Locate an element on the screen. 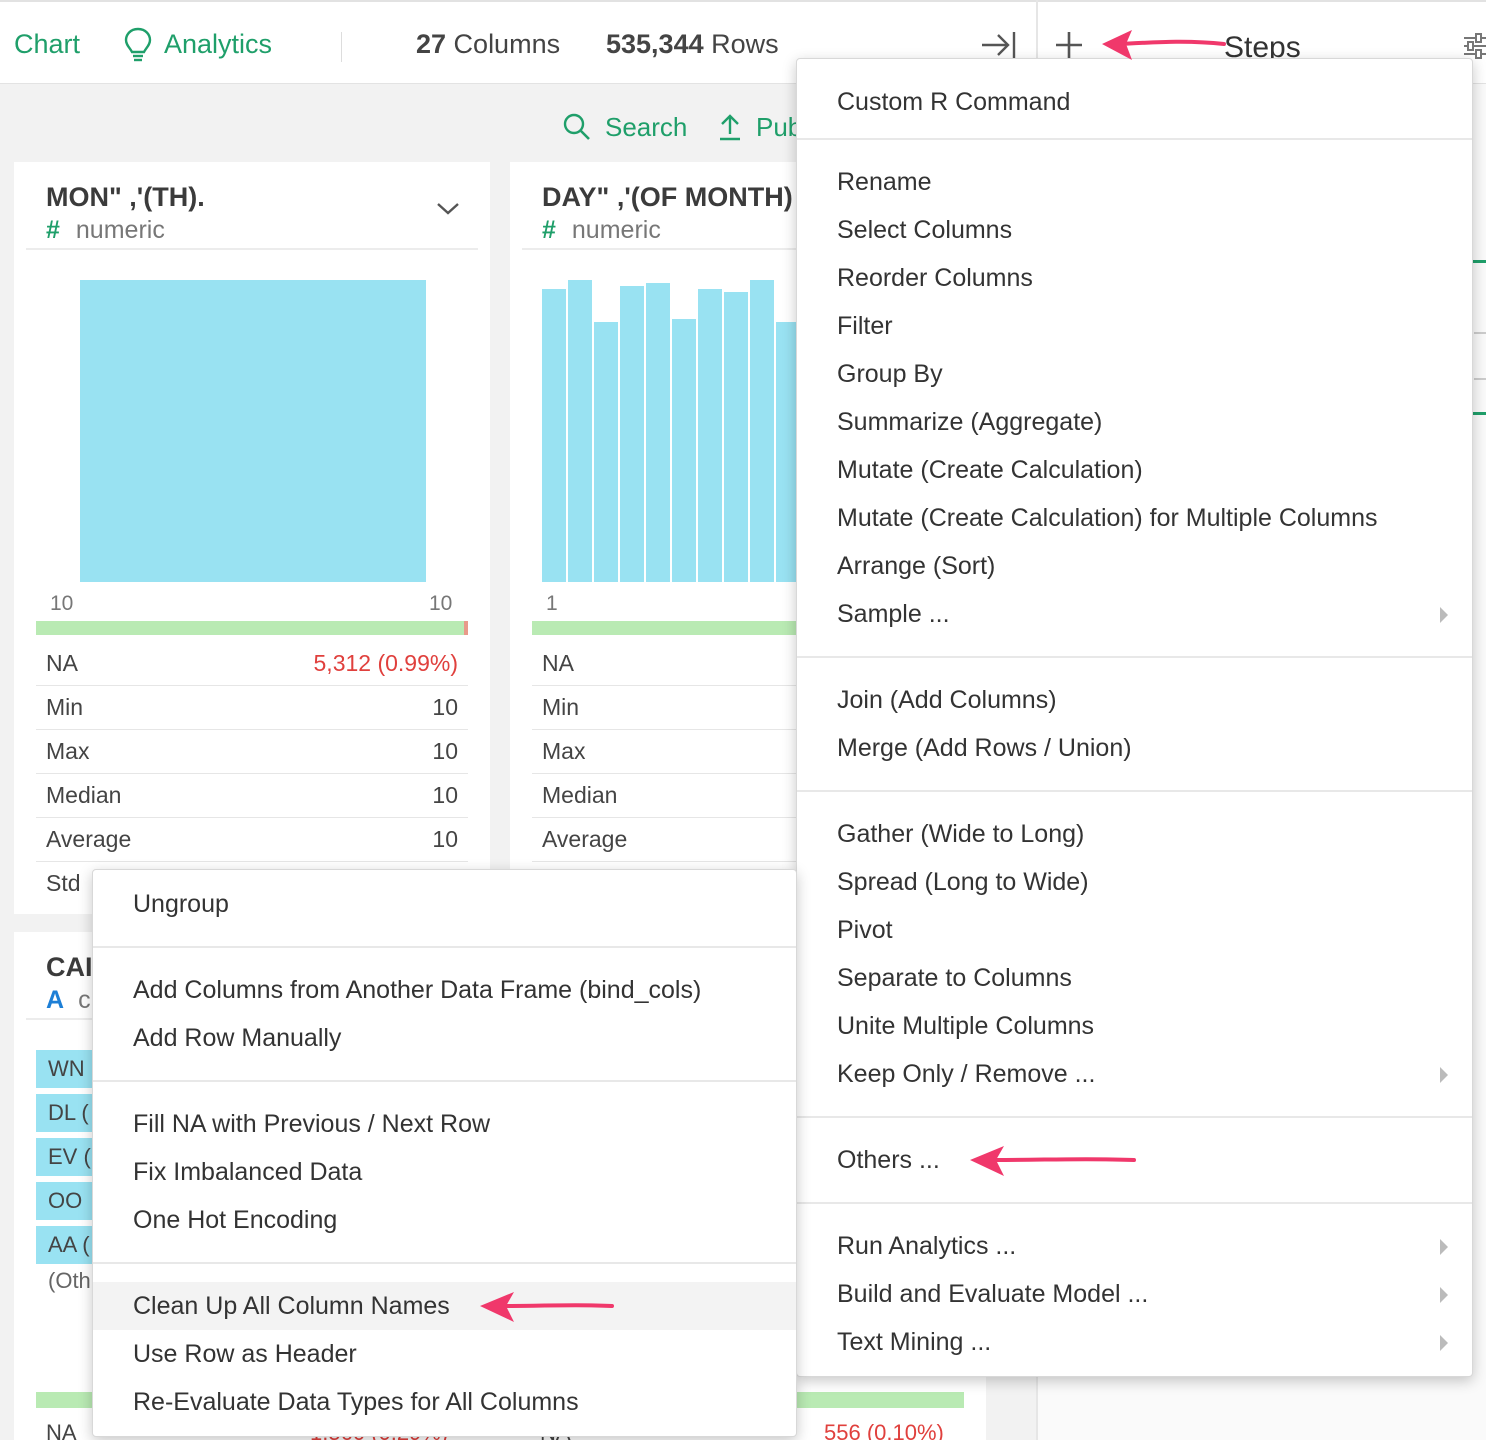 The height and width of the screenshot is (1440, 1486). analytics-tab: Analytics is located at coordinates (212, 44).